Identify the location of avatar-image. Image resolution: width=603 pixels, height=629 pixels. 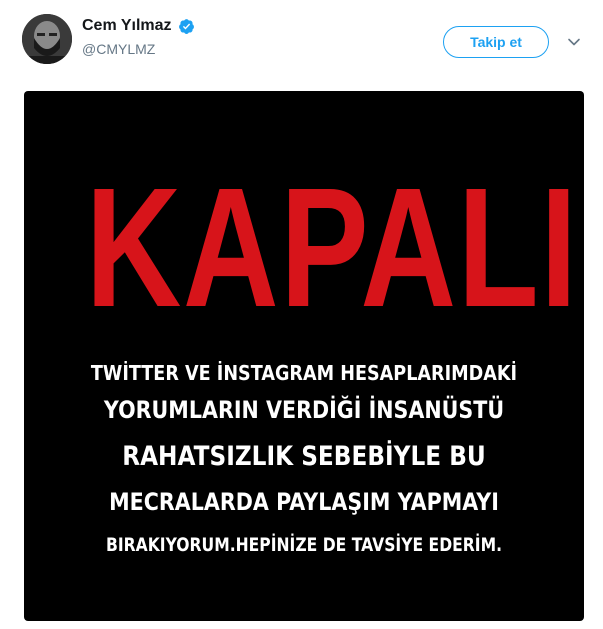
(47, 39).